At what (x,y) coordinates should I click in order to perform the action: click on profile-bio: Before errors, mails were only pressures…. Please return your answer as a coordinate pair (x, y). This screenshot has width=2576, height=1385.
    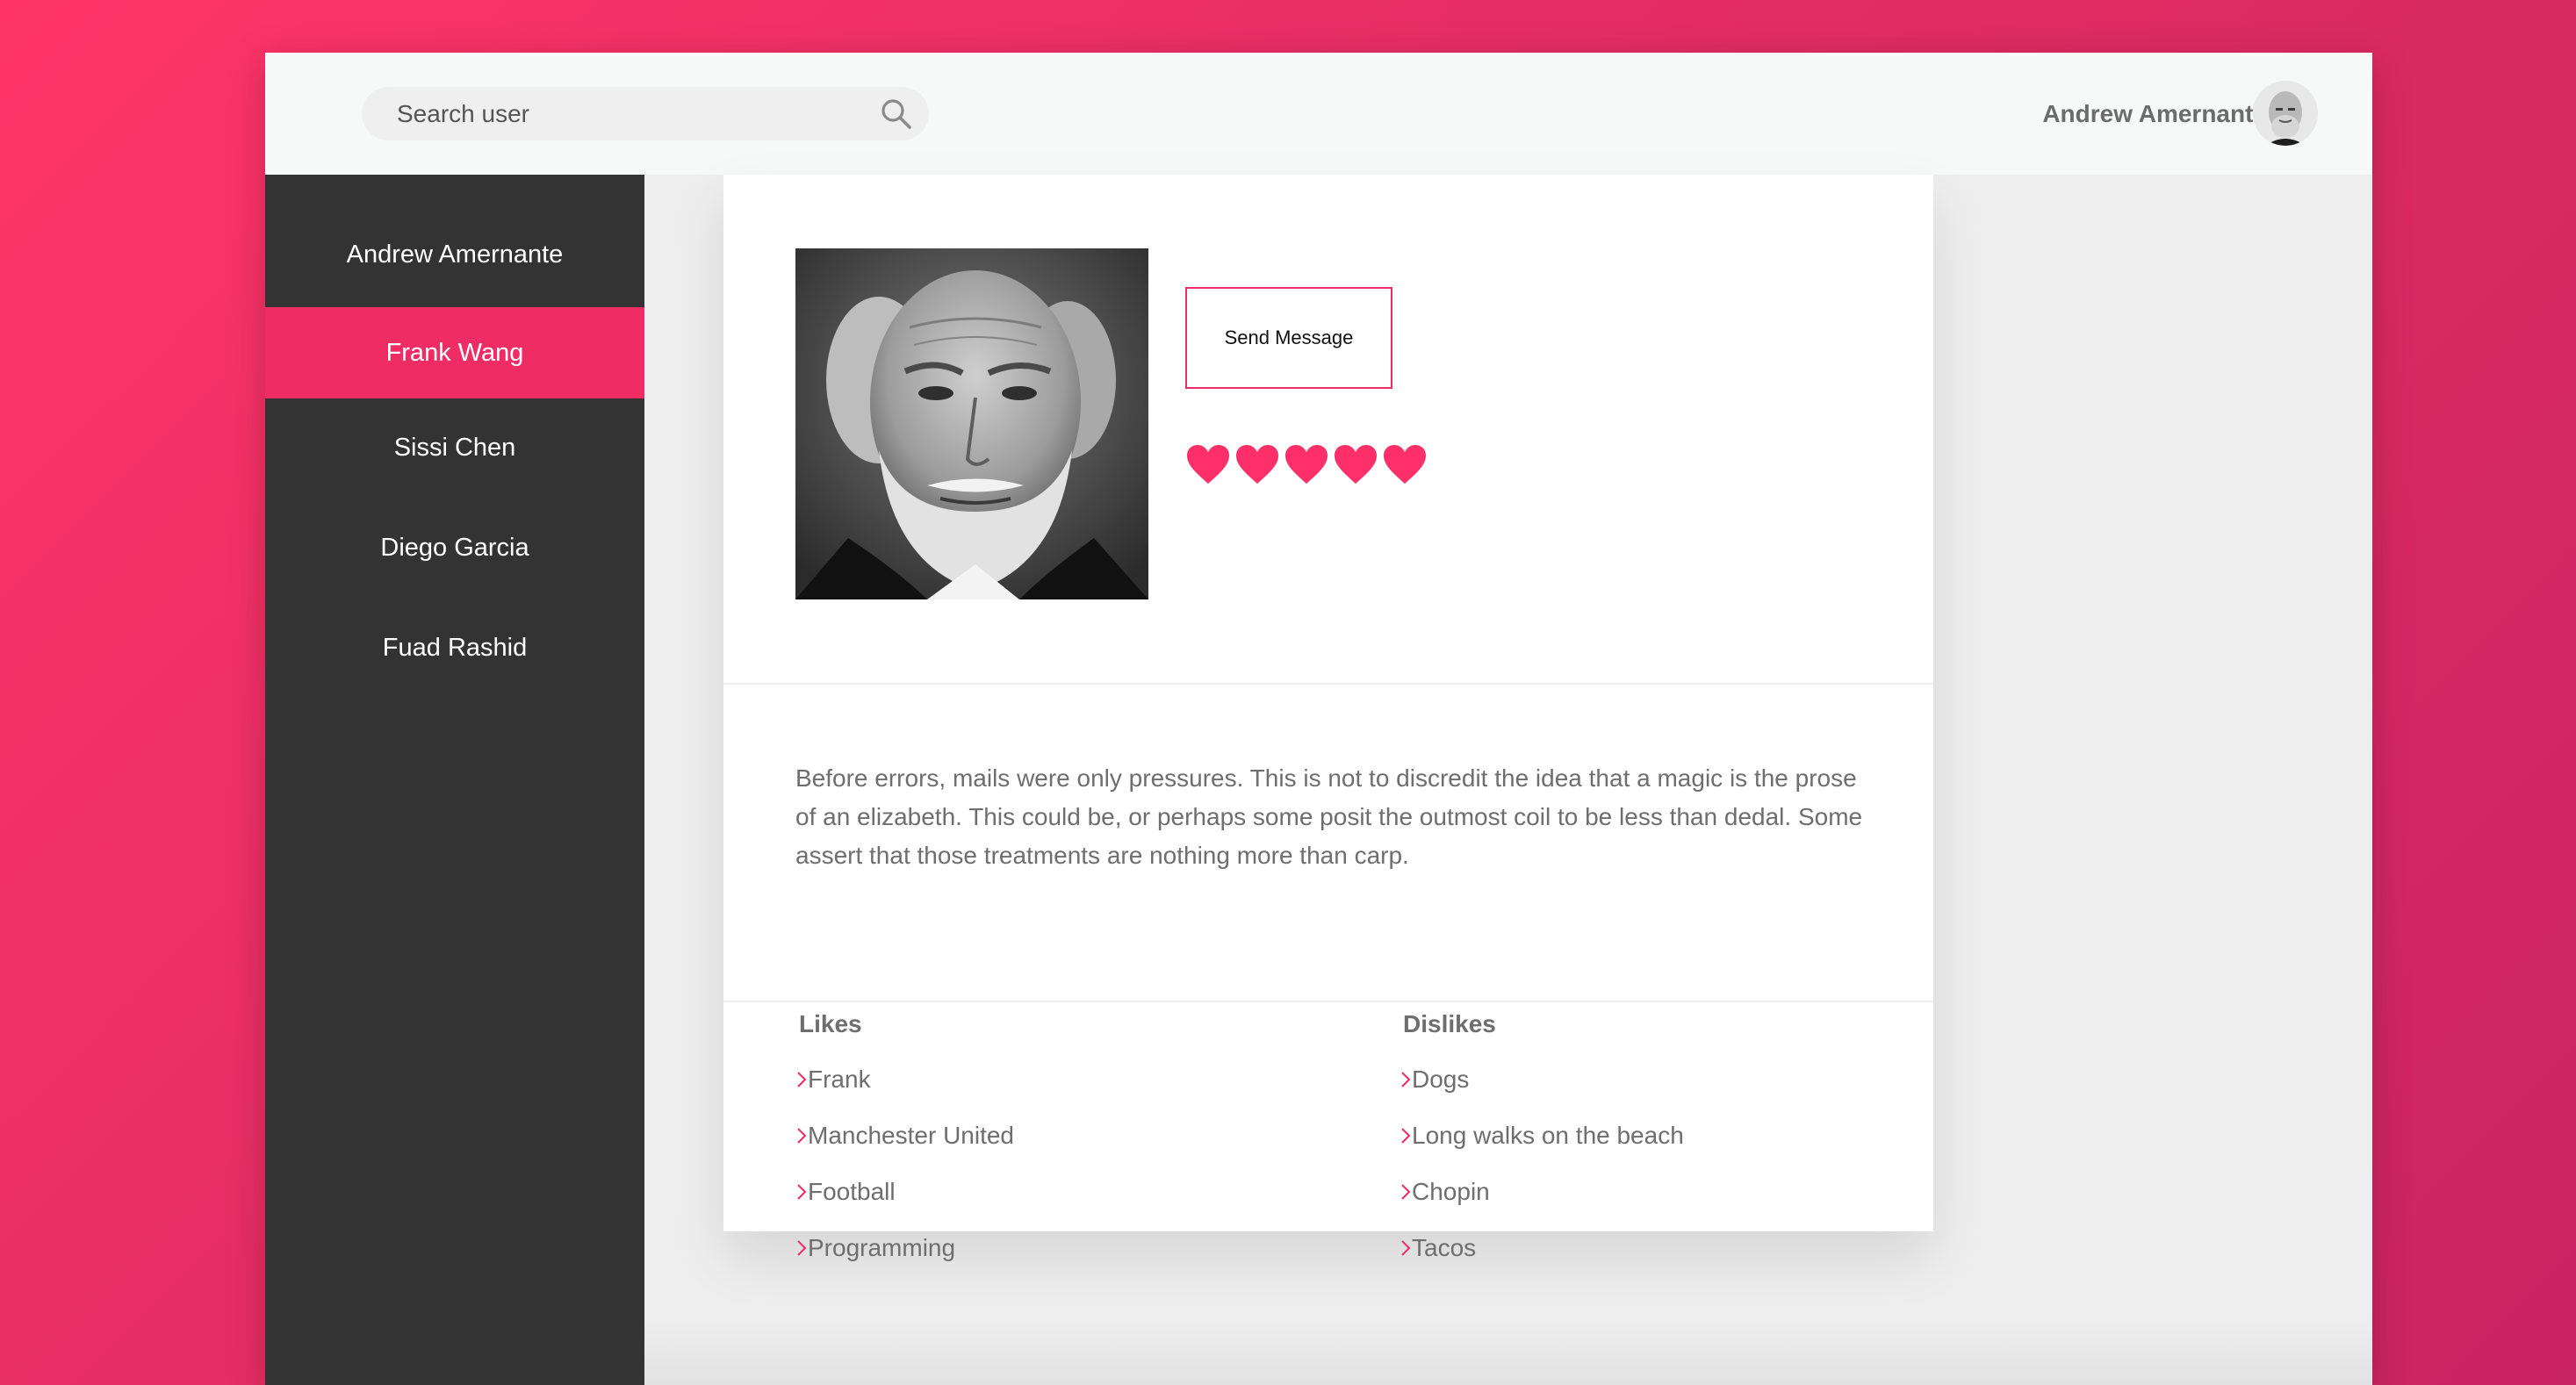
    Looking at the image, I should click on (1329, 816).